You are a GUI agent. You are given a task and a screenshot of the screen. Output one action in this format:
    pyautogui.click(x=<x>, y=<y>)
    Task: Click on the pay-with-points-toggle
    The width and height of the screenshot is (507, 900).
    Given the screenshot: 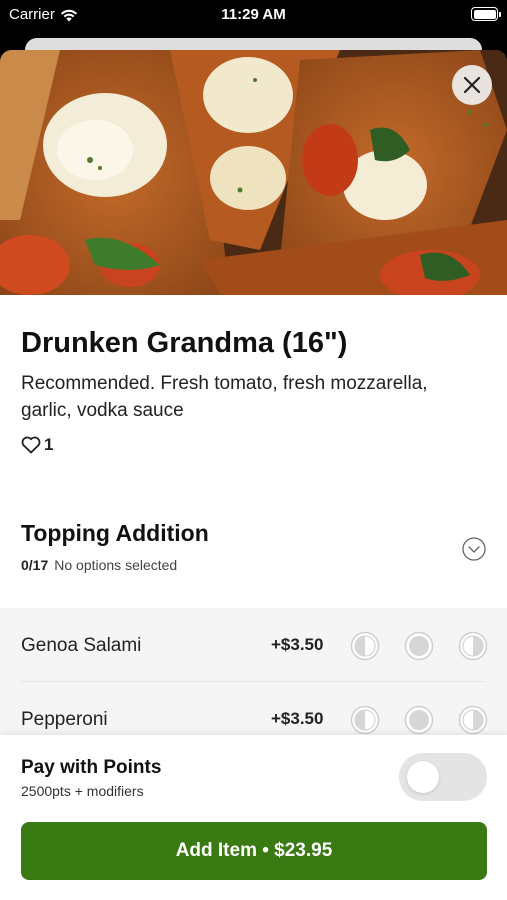 What is the action you would take?
    pyautogui.click(x=443, y=777)
    